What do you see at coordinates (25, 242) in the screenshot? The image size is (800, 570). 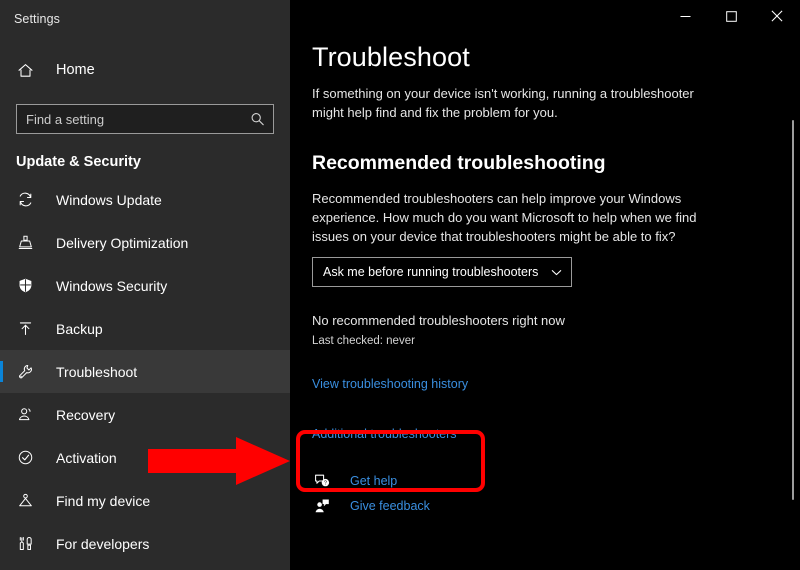 I see `delivery-icon` at bounding box center [25, 242].